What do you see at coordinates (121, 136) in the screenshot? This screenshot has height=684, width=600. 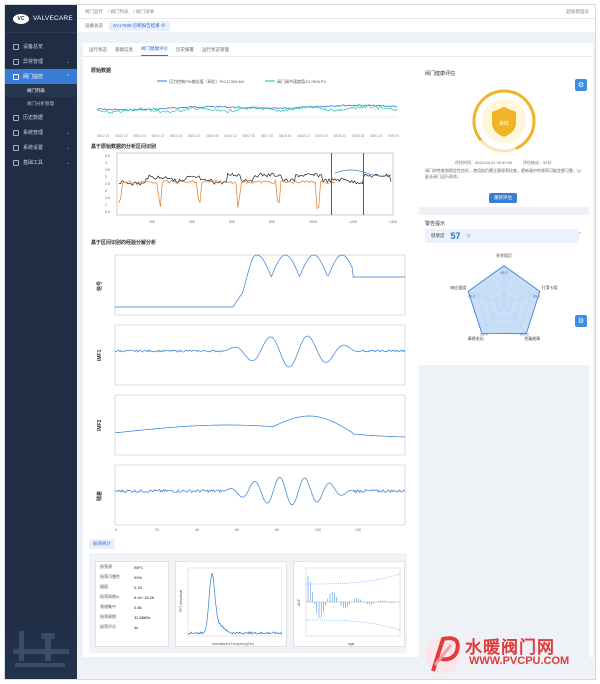 I see `x-tick-label: 08/12 22` at bounding box center [121, 136].